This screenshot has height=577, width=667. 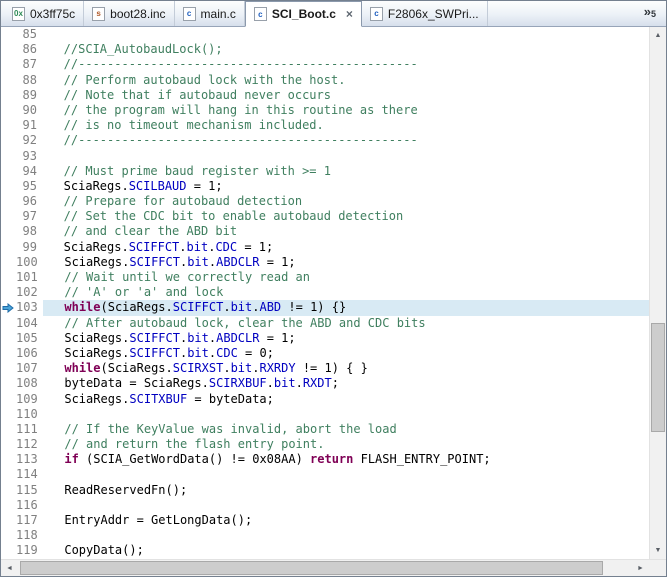 What do you see at coordinates (325, 475) in the screenshot?
I see `code-line-114: 114` at bounding box center [325, 475].